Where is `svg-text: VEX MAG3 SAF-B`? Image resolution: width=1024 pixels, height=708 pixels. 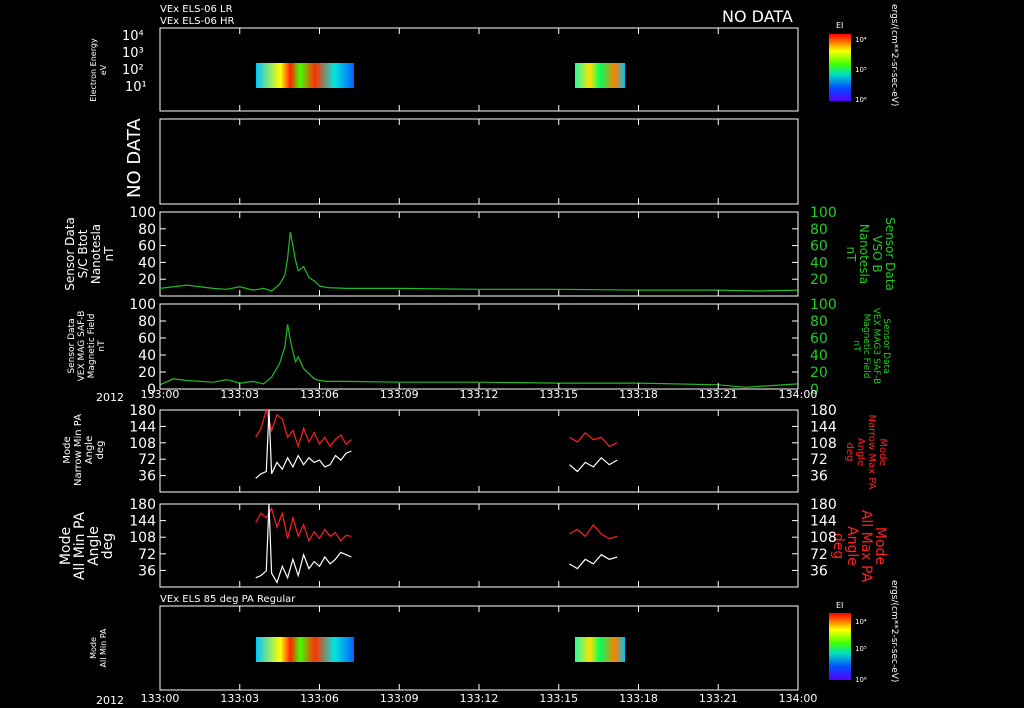 svg-text: VEX MAG3 SAF-B is located at coordinates (876, 346).